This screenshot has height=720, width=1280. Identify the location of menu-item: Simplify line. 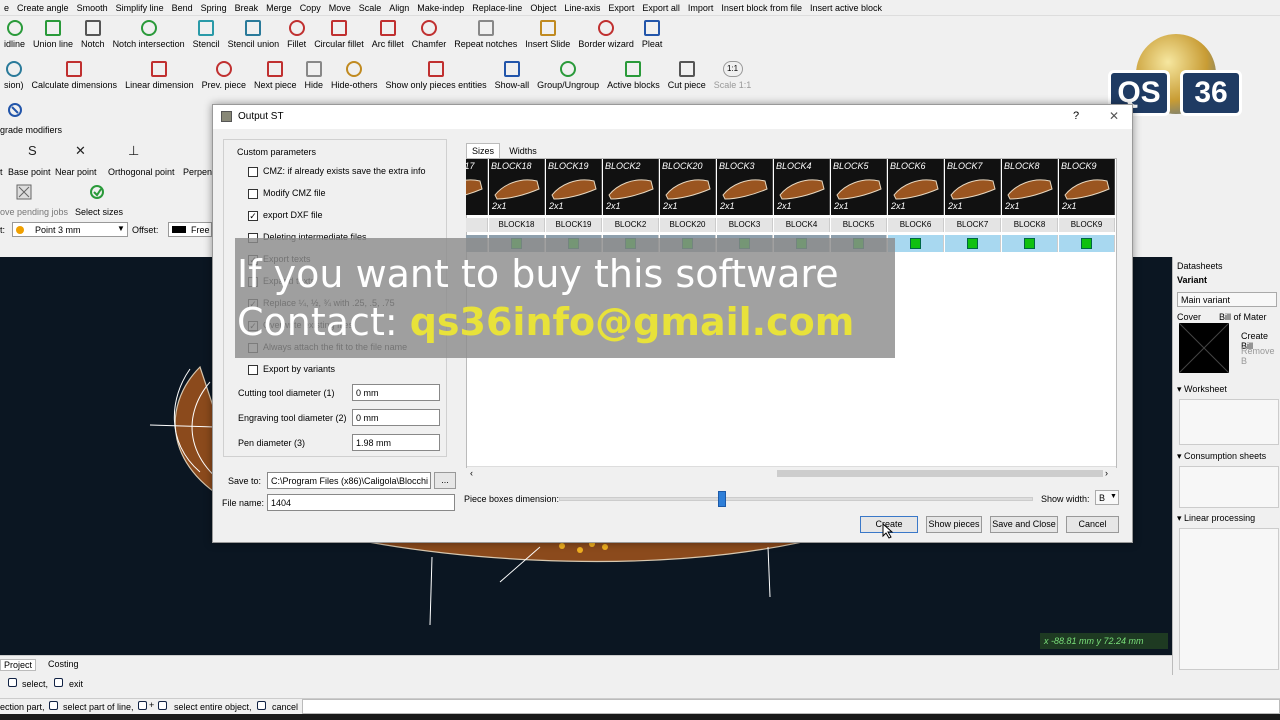
(140, 6).